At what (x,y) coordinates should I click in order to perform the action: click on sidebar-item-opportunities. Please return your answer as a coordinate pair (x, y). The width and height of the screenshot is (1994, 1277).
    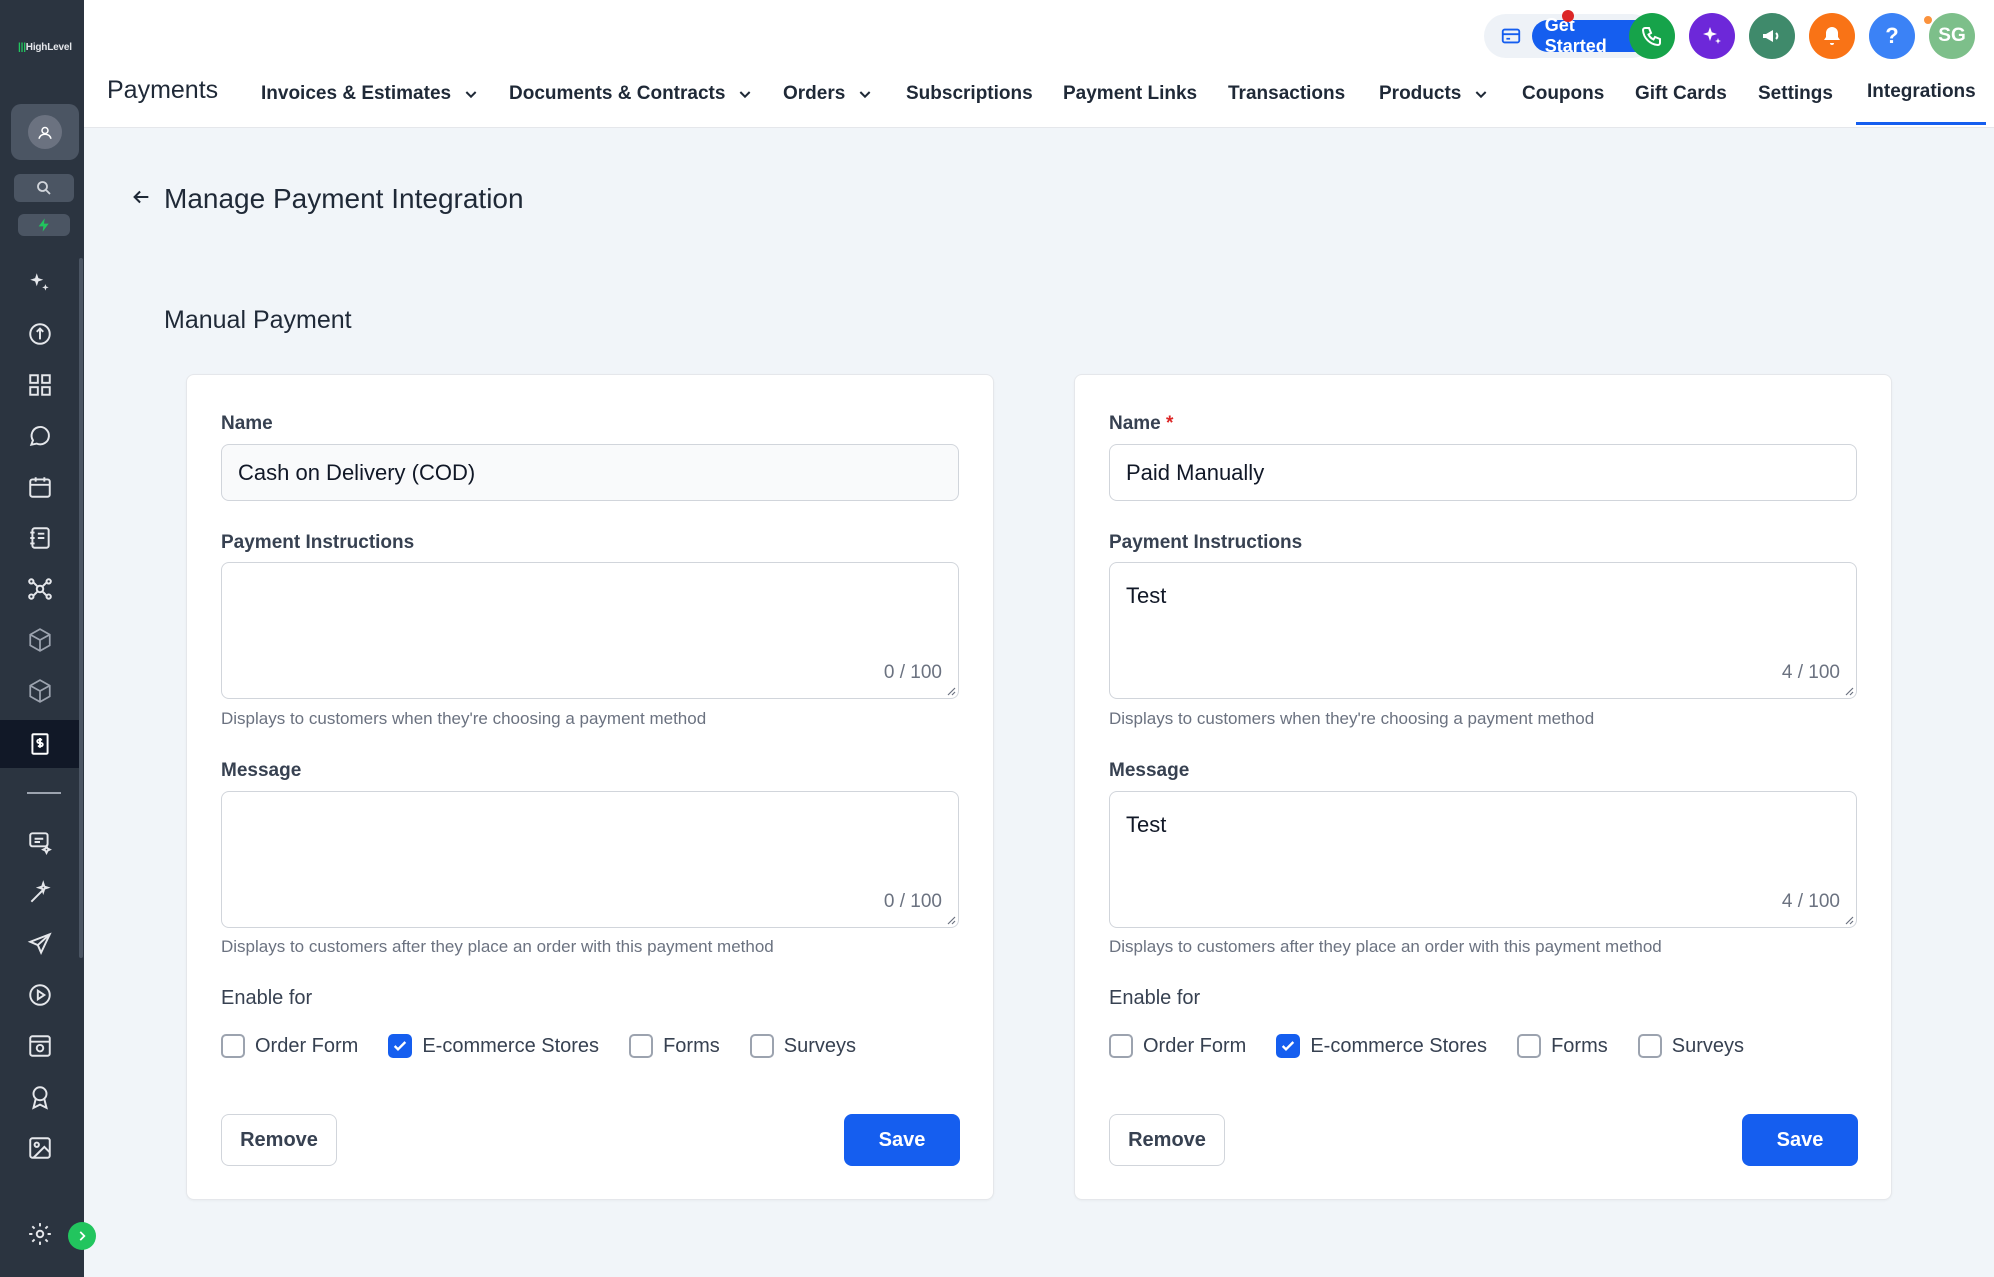
    Looking at the image, I should click on (39, 589).